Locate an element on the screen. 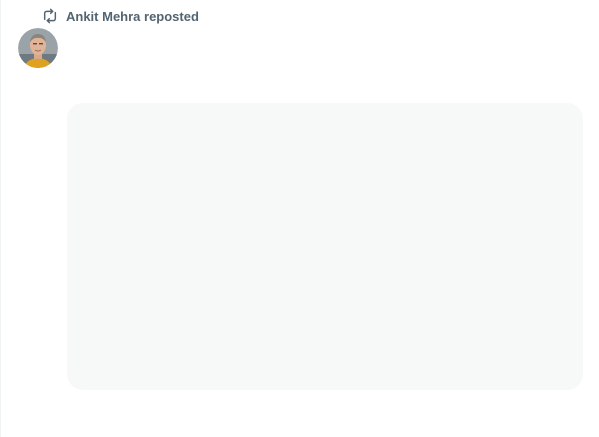 The height and width of the screenshot is (437, 599). repost-icon is located at coordinates (50, 16).